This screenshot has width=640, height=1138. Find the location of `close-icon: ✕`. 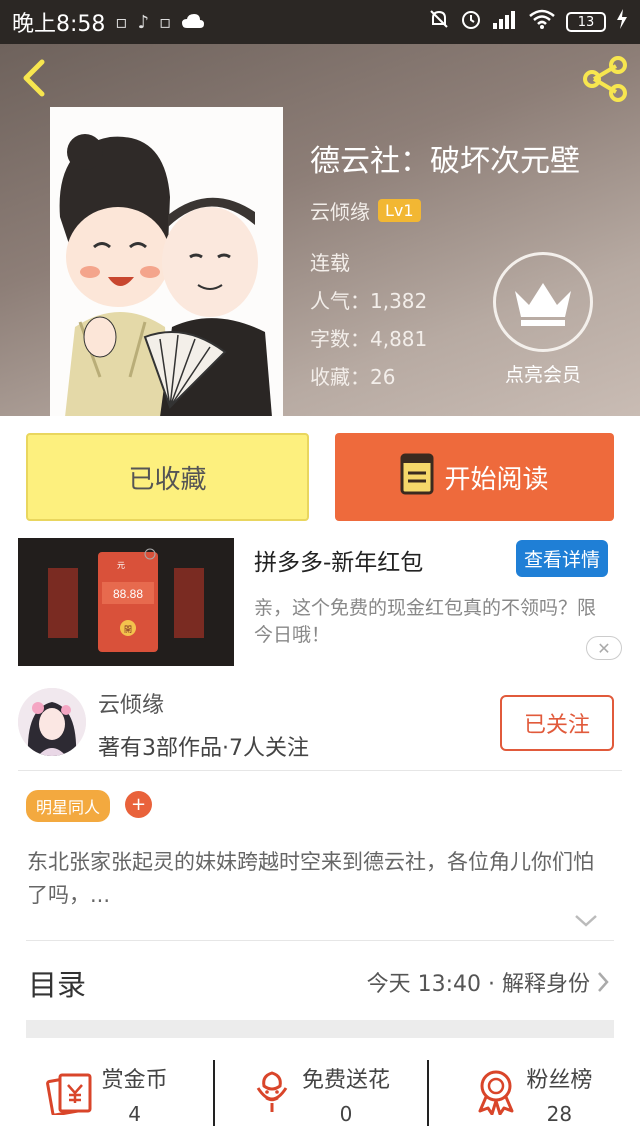

close-icon: ✕ is located at coordinates (604, 648).